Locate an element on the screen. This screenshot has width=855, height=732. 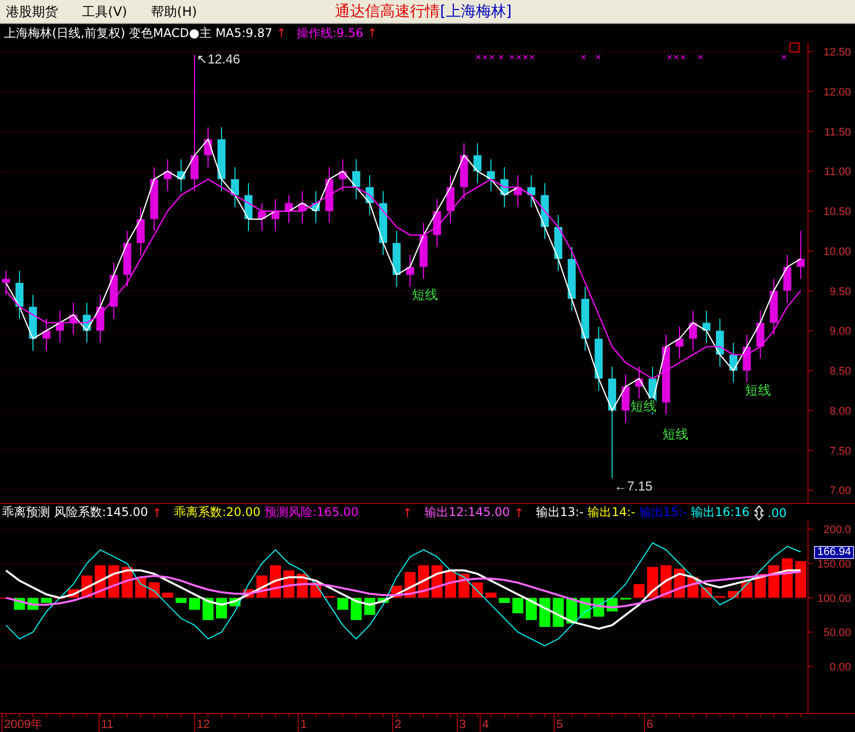
legend-text: 预测风险:165.00 is located at coordinates (311, 512).